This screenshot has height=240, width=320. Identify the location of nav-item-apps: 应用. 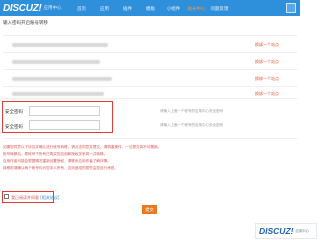
(104, 8).